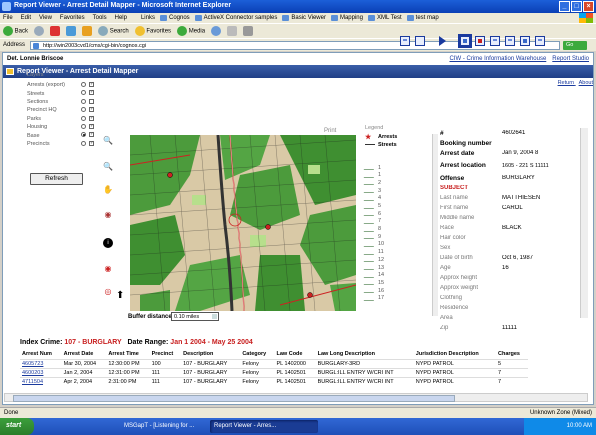 This screenshot has width=596, height=435. What do you see at coordinates (405, 41) in the screenshot?
I see `save-icon` at bounding box center [405, 41].